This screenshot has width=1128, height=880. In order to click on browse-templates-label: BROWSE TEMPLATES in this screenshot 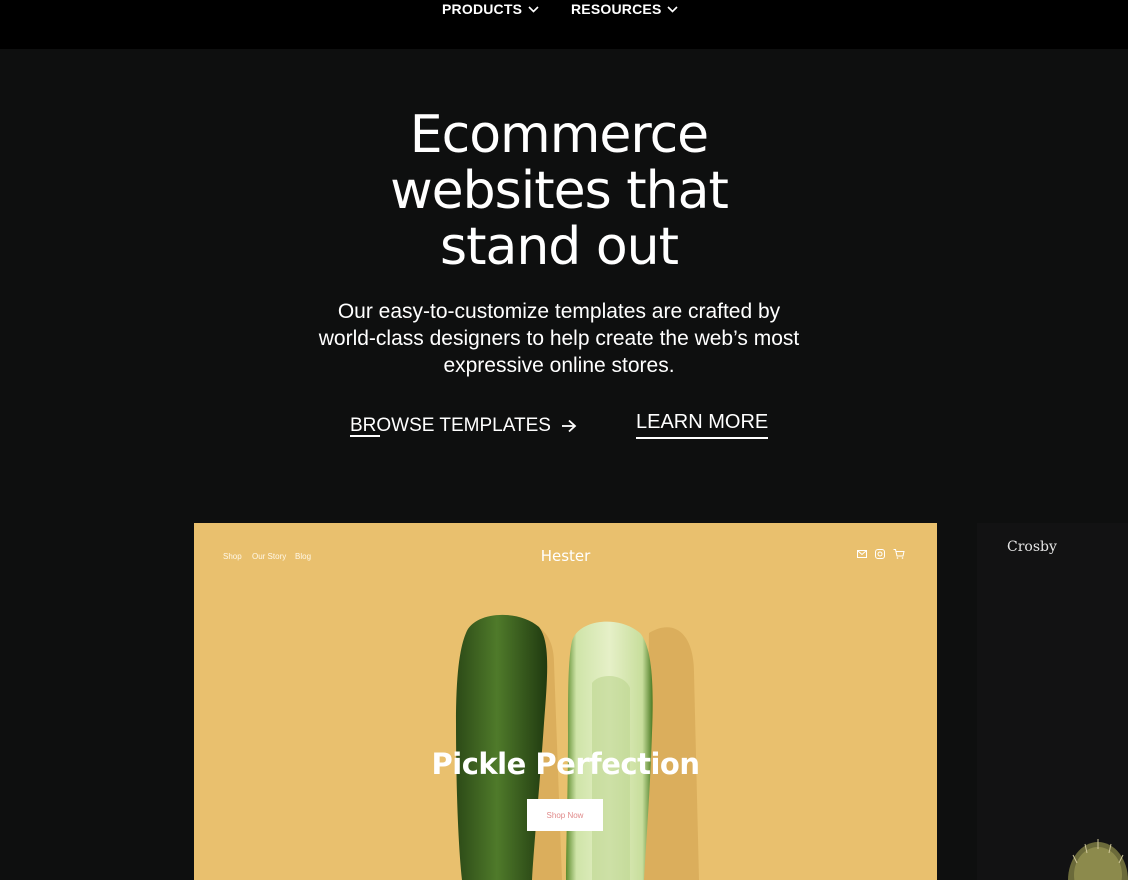, I will do `click(450, 425)`.